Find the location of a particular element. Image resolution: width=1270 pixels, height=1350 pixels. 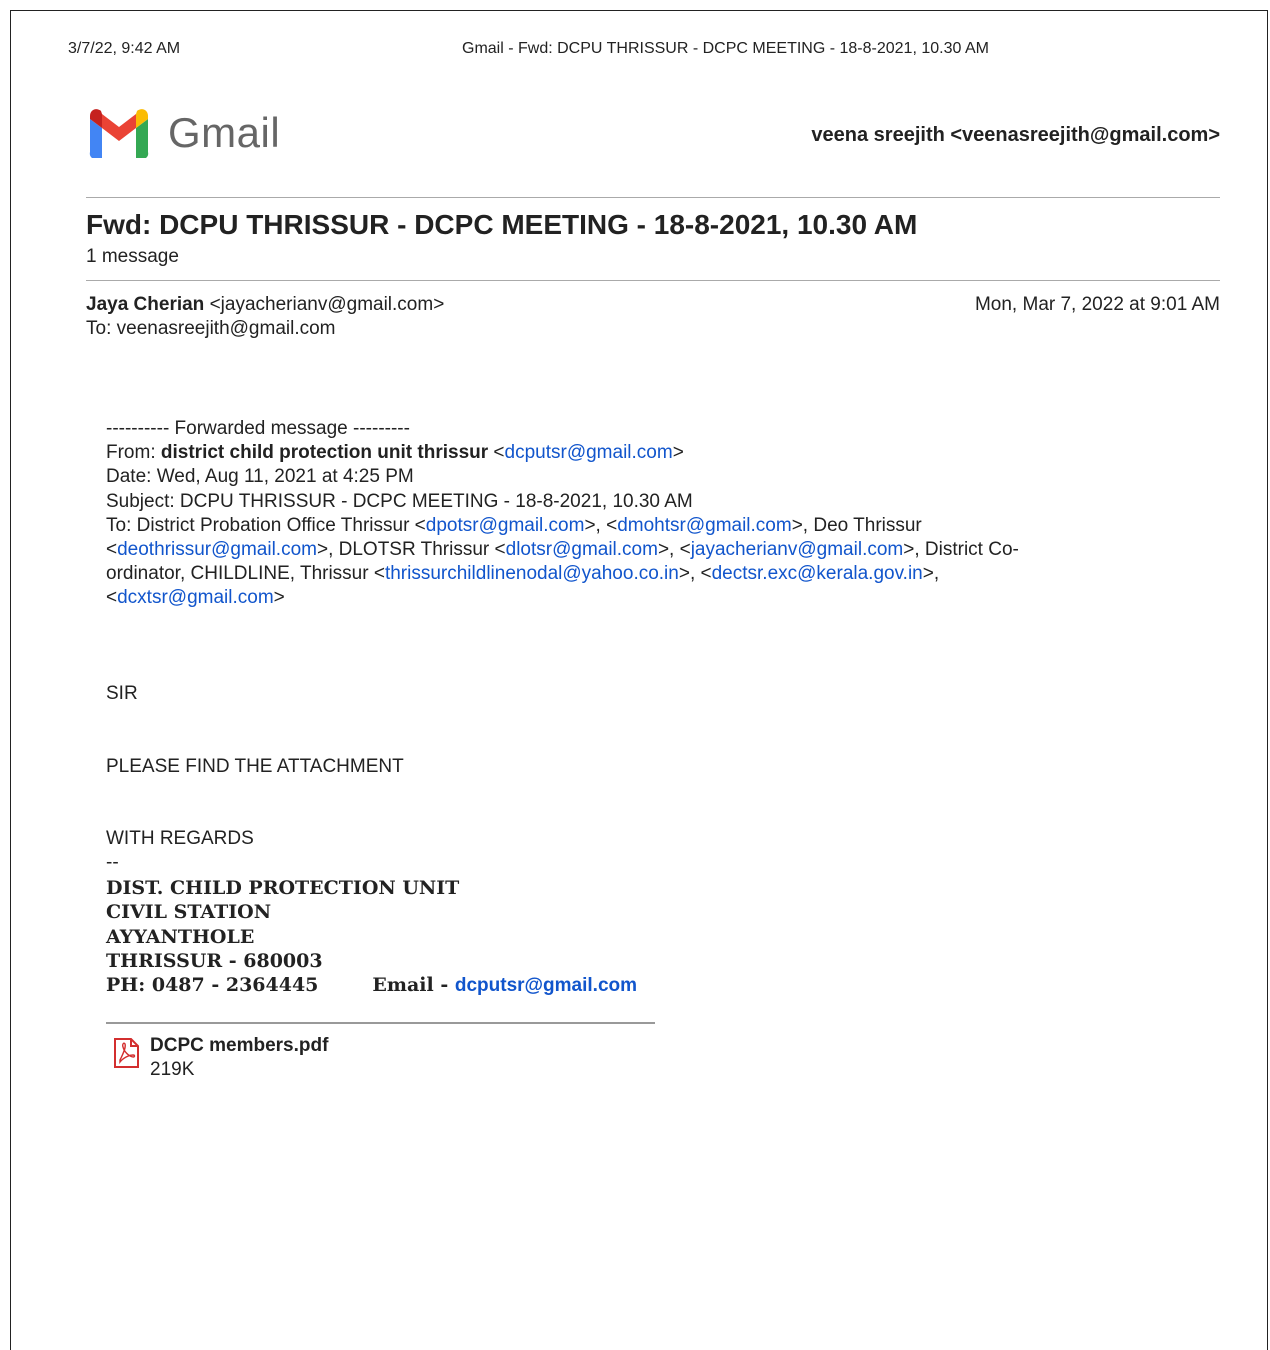

attachment-info: DCPC members.pdf 219K is located at coordinates (239, 1058).